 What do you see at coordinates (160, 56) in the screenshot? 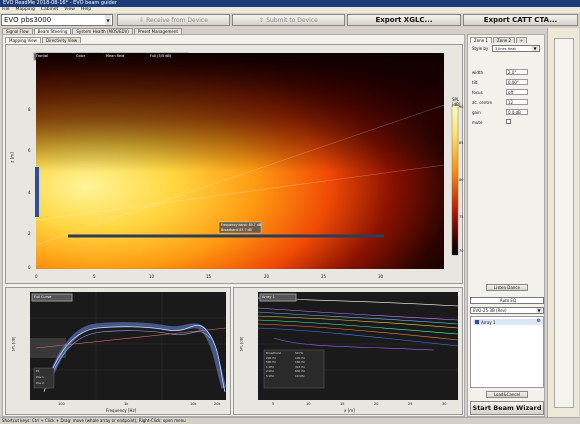
I see `map-dropdown-range: Full (5/5 dB)` at bounding box center [160, 56].